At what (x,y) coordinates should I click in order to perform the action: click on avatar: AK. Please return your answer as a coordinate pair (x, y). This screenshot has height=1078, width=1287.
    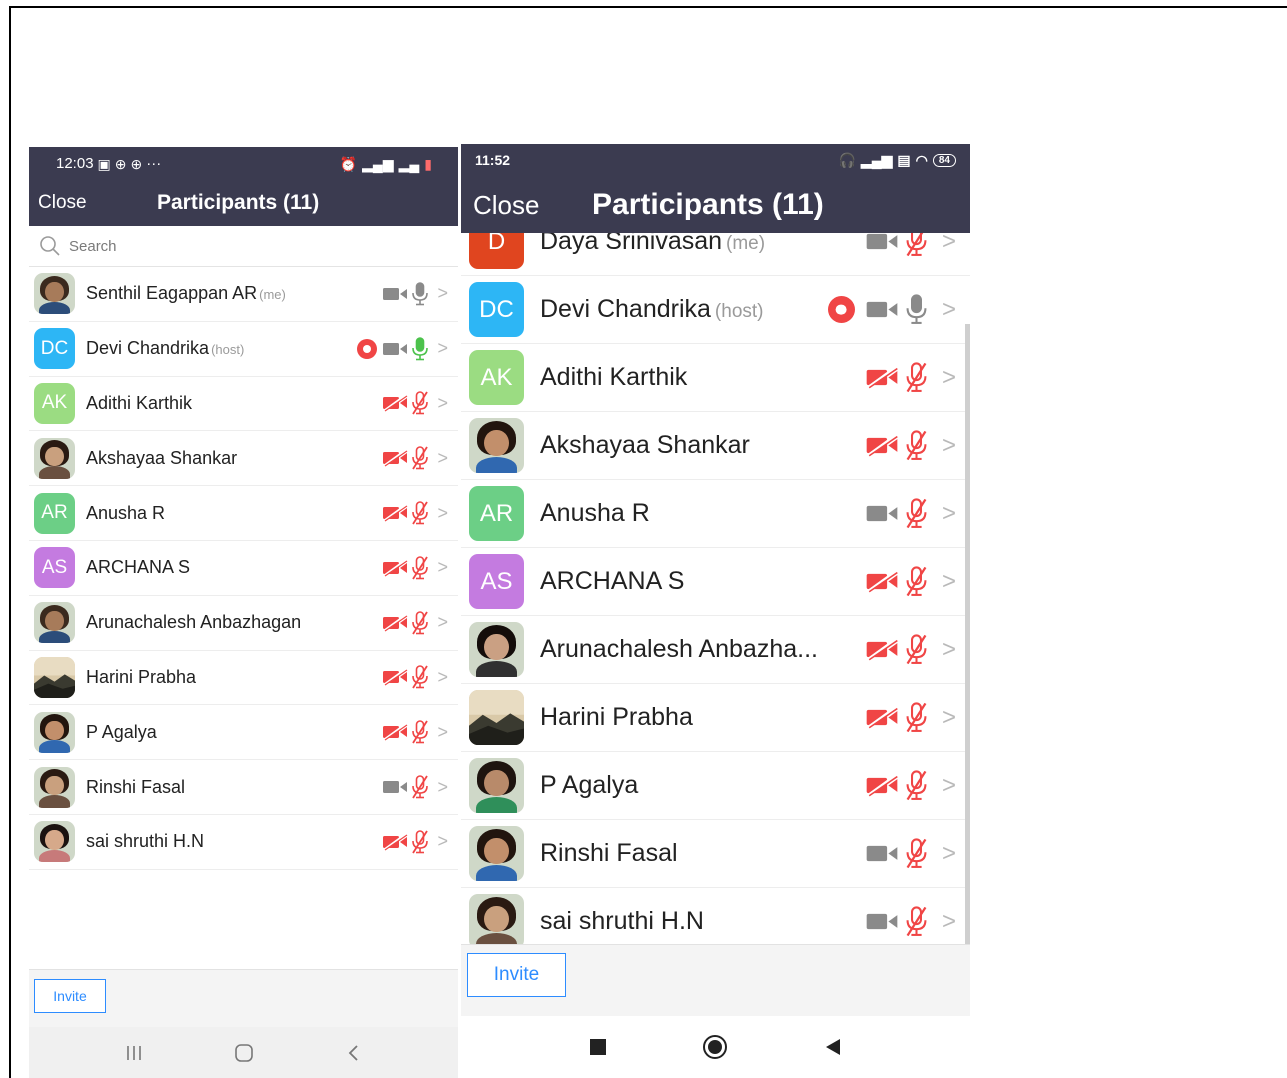
    Looking at the image, I should click on (54, 403).